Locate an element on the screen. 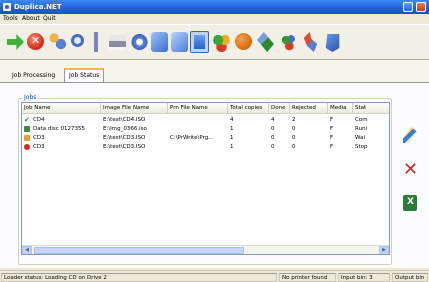  window-title: Duplica.NET is located at coordinates (38, 7).